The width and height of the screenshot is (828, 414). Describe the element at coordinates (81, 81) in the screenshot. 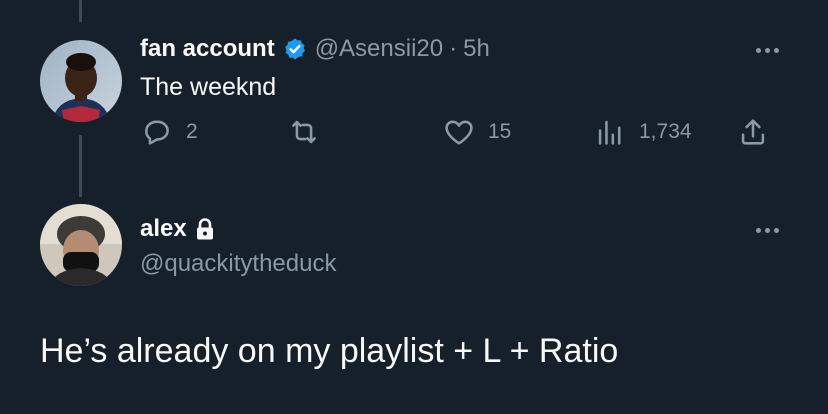

I see `avatar` at that location.